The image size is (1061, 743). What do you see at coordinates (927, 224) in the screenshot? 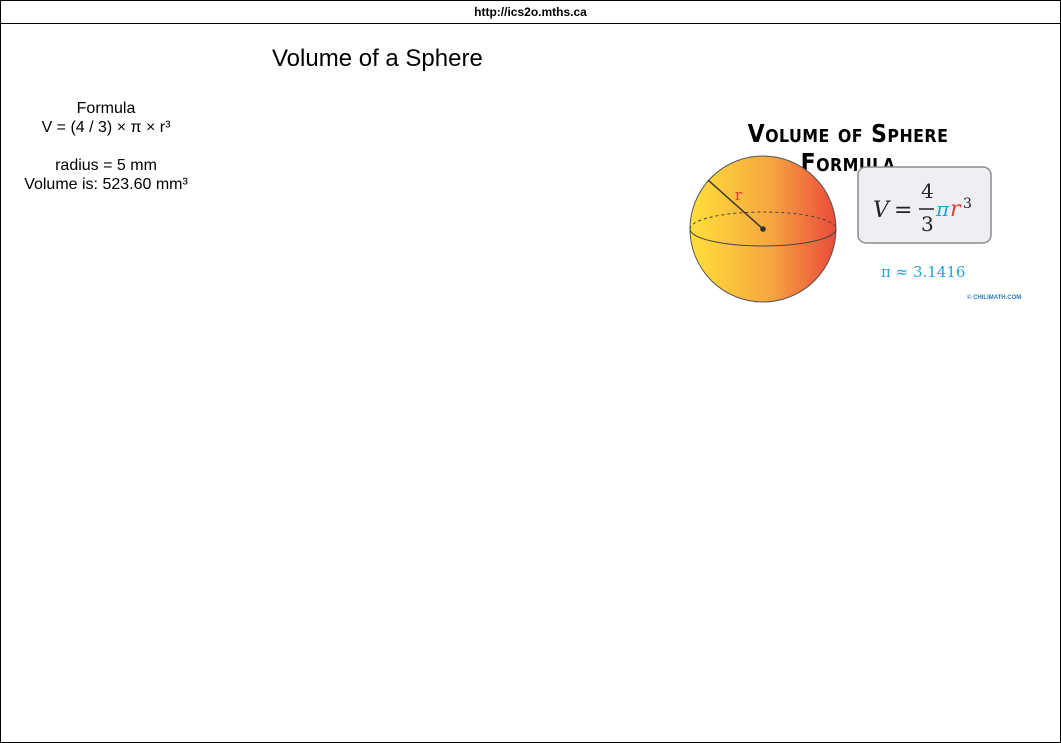
I see `formula-denominator: 3` at bounding box center [927, 224].